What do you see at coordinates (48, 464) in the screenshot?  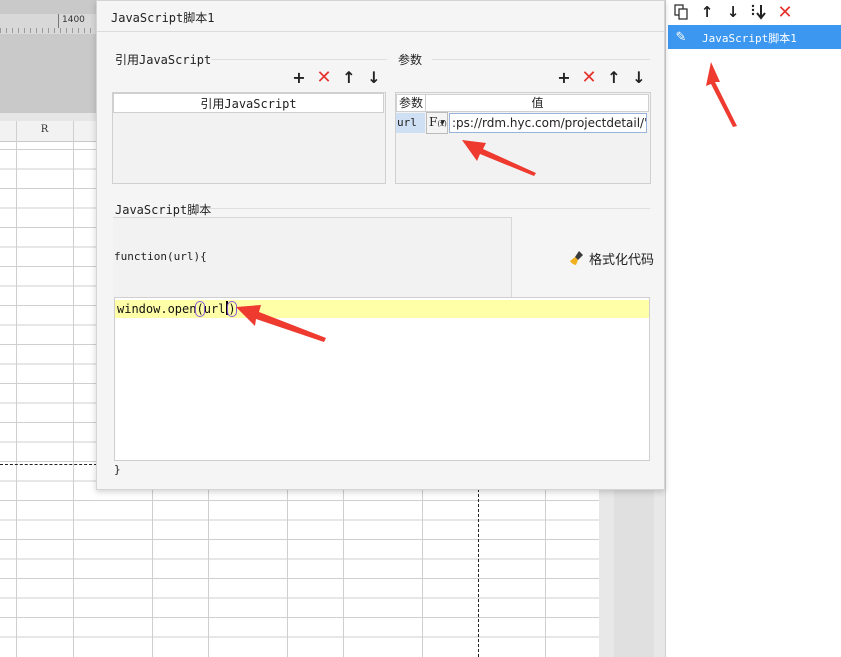 I see `page-break-horizontal` at bounding box center [48, 464].